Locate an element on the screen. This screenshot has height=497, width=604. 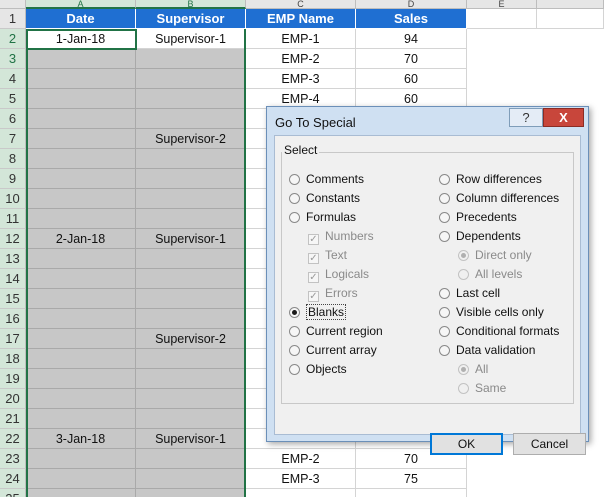
left-option: Constants is located at coordinates (324, 198).